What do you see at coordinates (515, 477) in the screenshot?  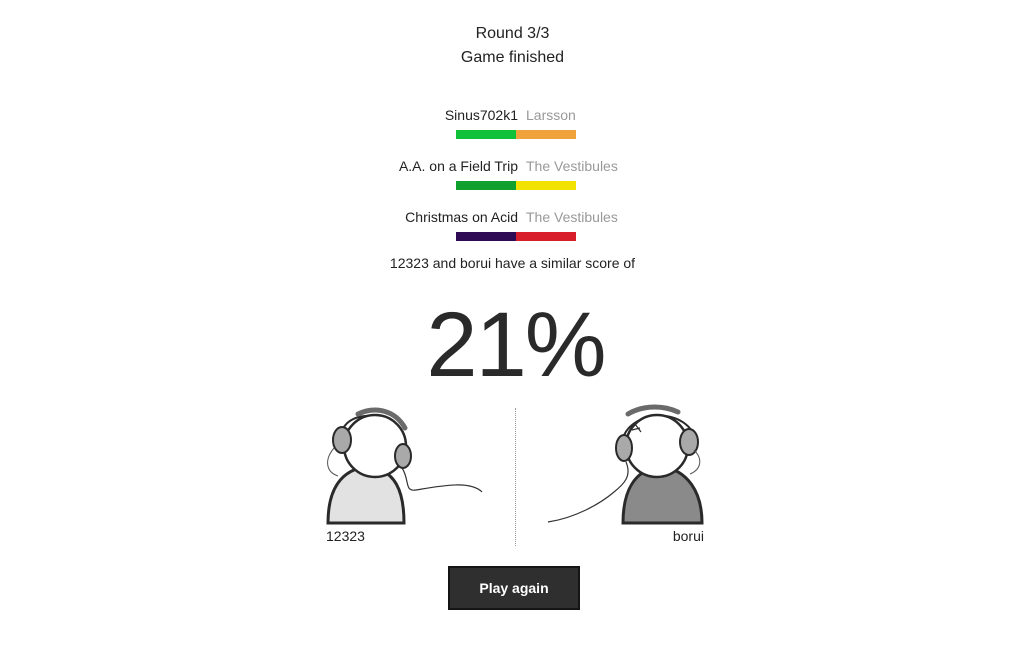 I see `player-divider` at bounding box center [515, 477].